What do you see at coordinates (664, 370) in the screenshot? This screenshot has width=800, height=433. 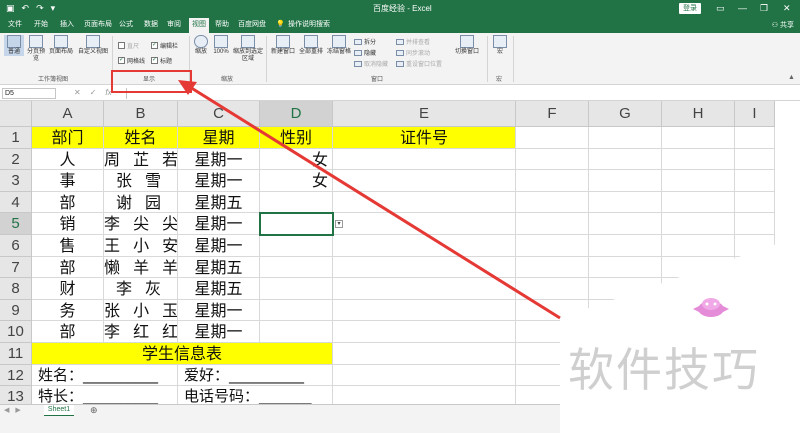 I see `watermark-text: 软件技巧` at bounding box center [664, 370].